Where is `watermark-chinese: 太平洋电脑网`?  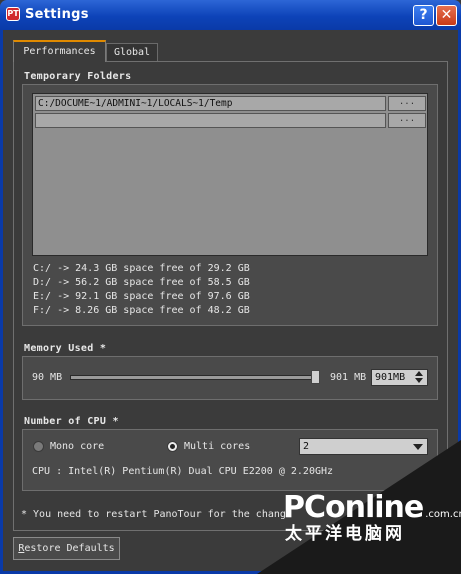
watermark-chinese: 太平洋电脑网 is located at coordinates (345, 534).